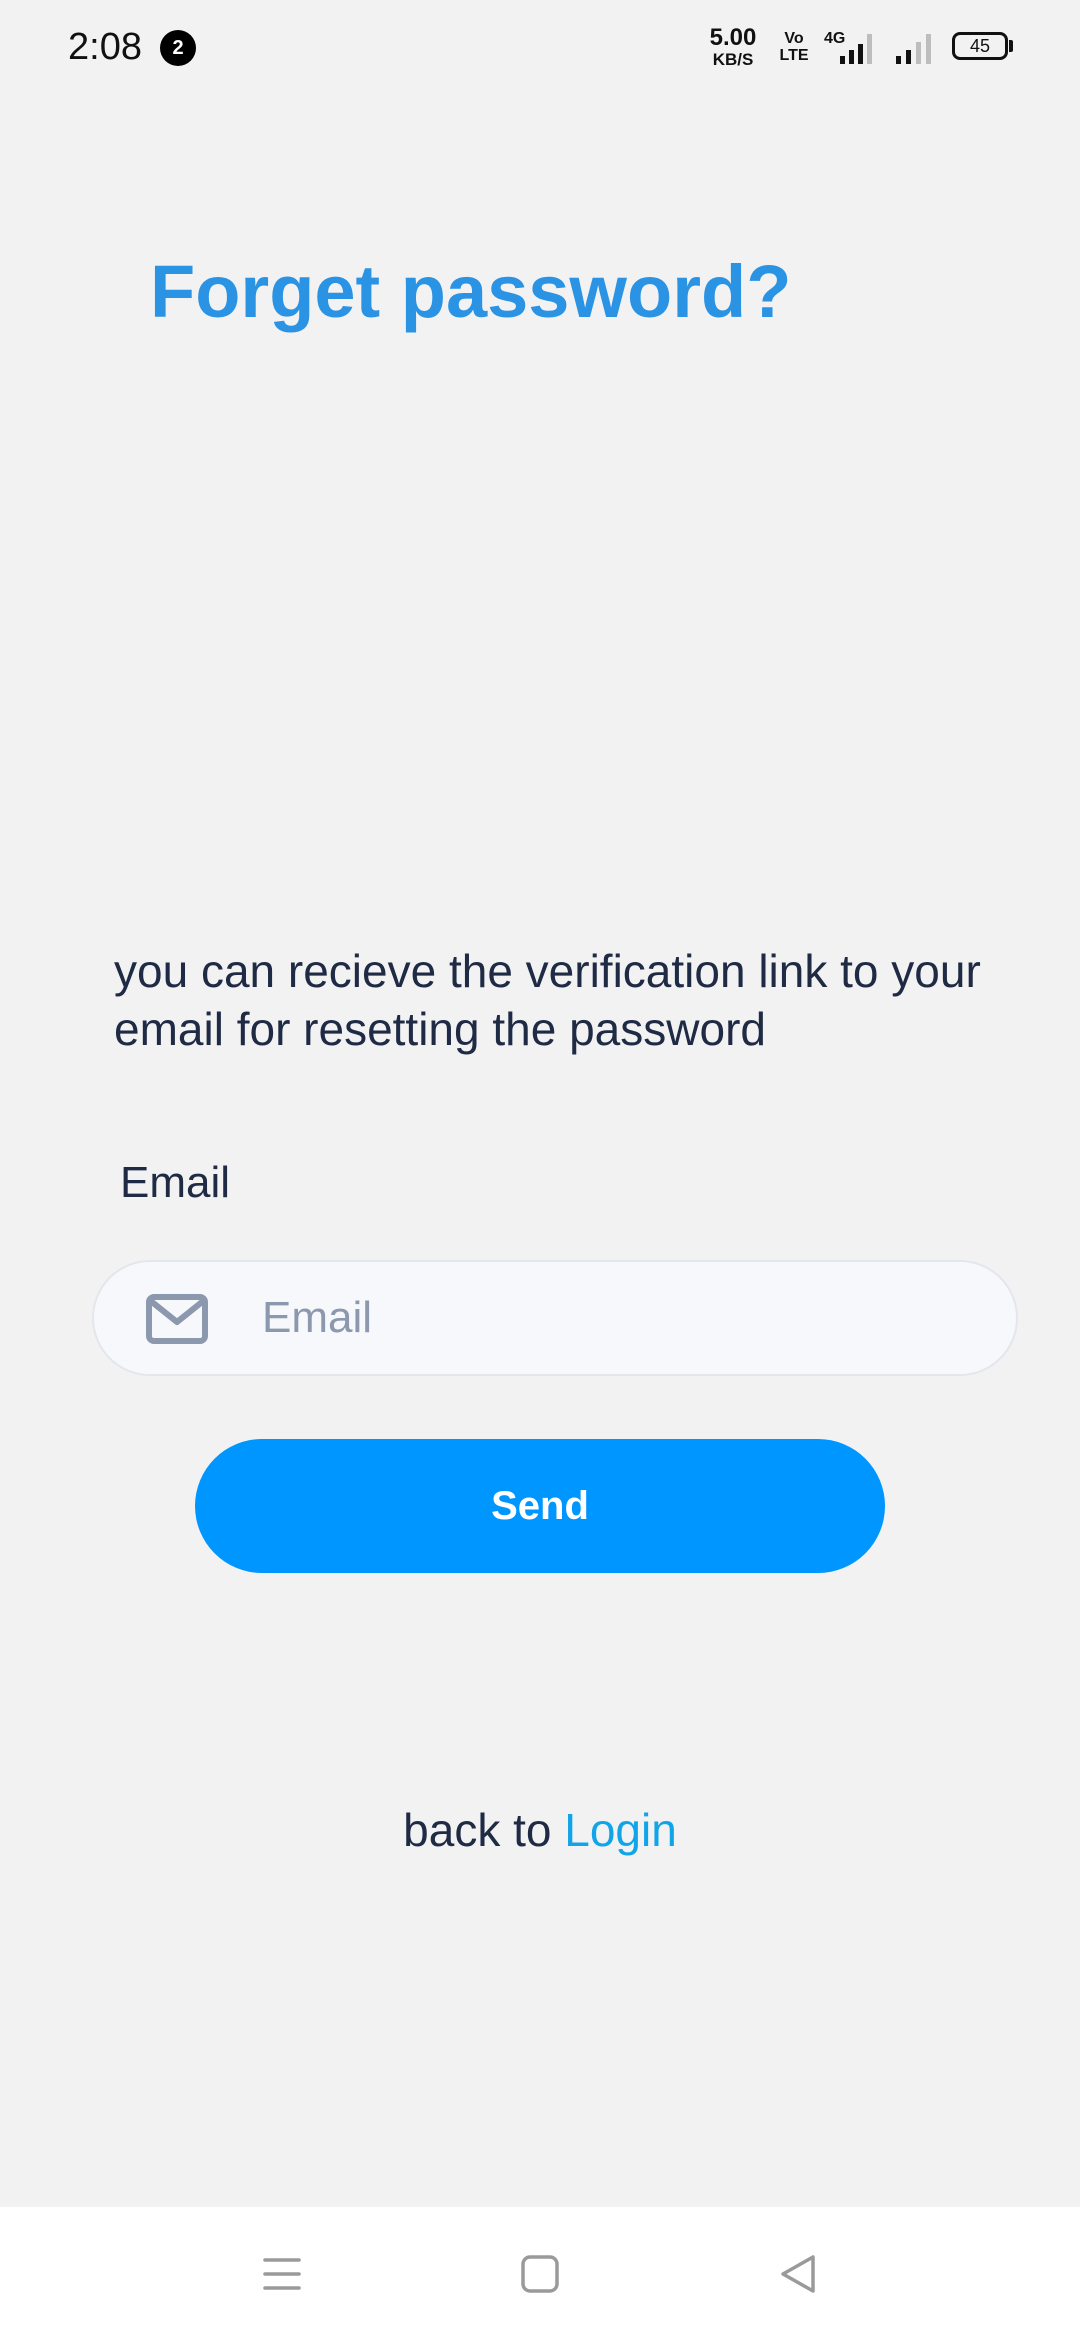  I want to click on network-speed-value: 5.00, so click(733, 37).